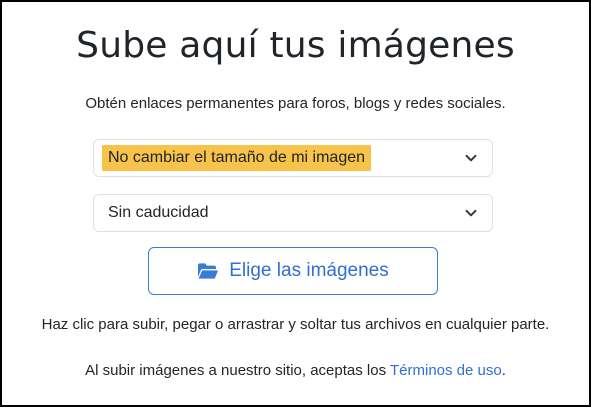 Image resolution: width=591 pixels, height=407 pixels. I want to click on choose-images-button: Elige las imágenes, so click(293, 271).